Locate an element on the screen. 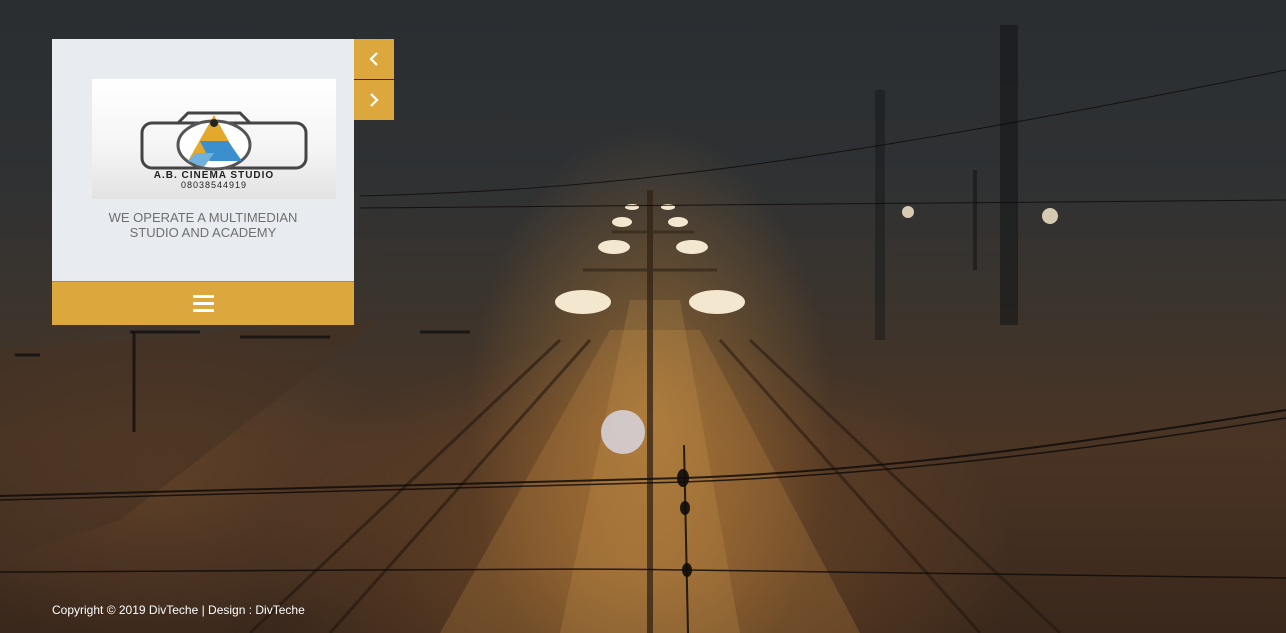  tagline-line-1: WE OPERATE A MULTIMEDIAN is located at coordinates (203, 217).